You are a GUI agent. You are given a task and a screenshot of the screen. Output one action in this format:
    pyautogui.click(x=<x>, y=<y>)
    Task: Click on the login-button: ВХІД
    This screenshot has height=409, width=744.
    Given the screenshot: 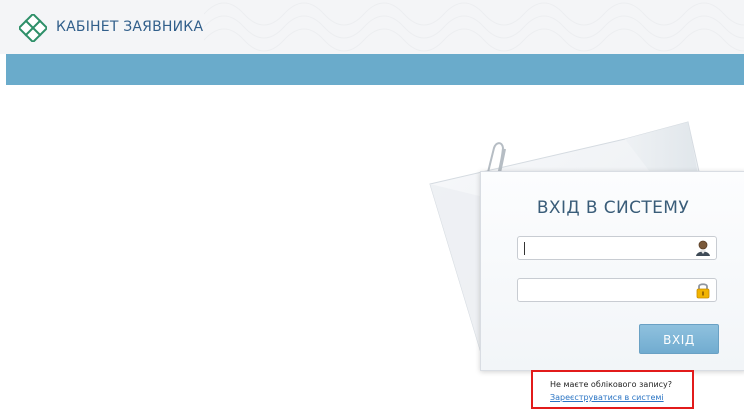 What is the action you would take?
    pyautogui.click(x=679, y=339)
    